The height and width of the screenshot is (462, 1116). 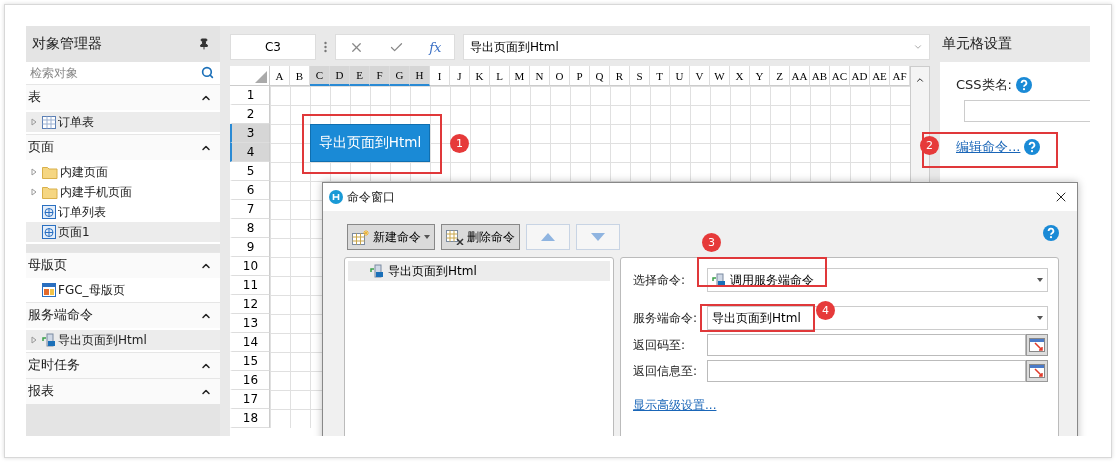 I want to click on column-header: AA, so click(x=800, y=76).